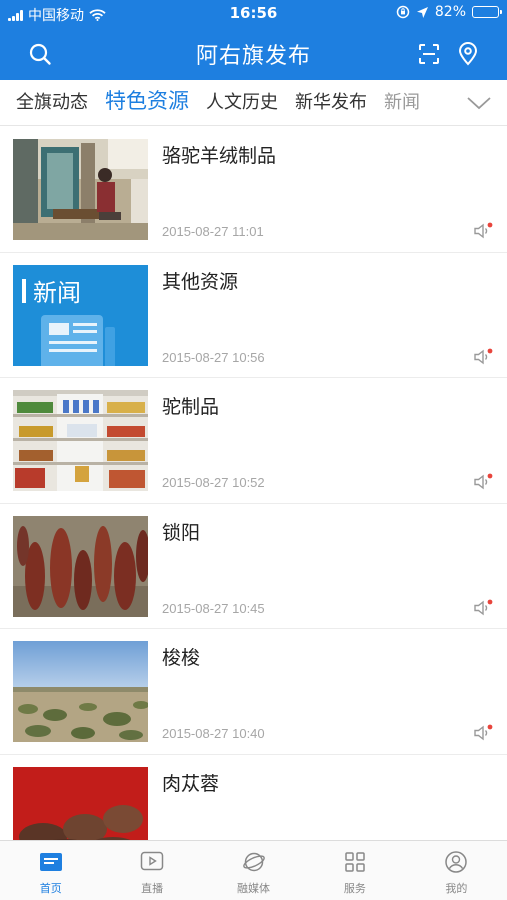  What do you see at coordinates (456, 862) in the screenshot?
I see `user-icon` at bounding box center [456, 862].